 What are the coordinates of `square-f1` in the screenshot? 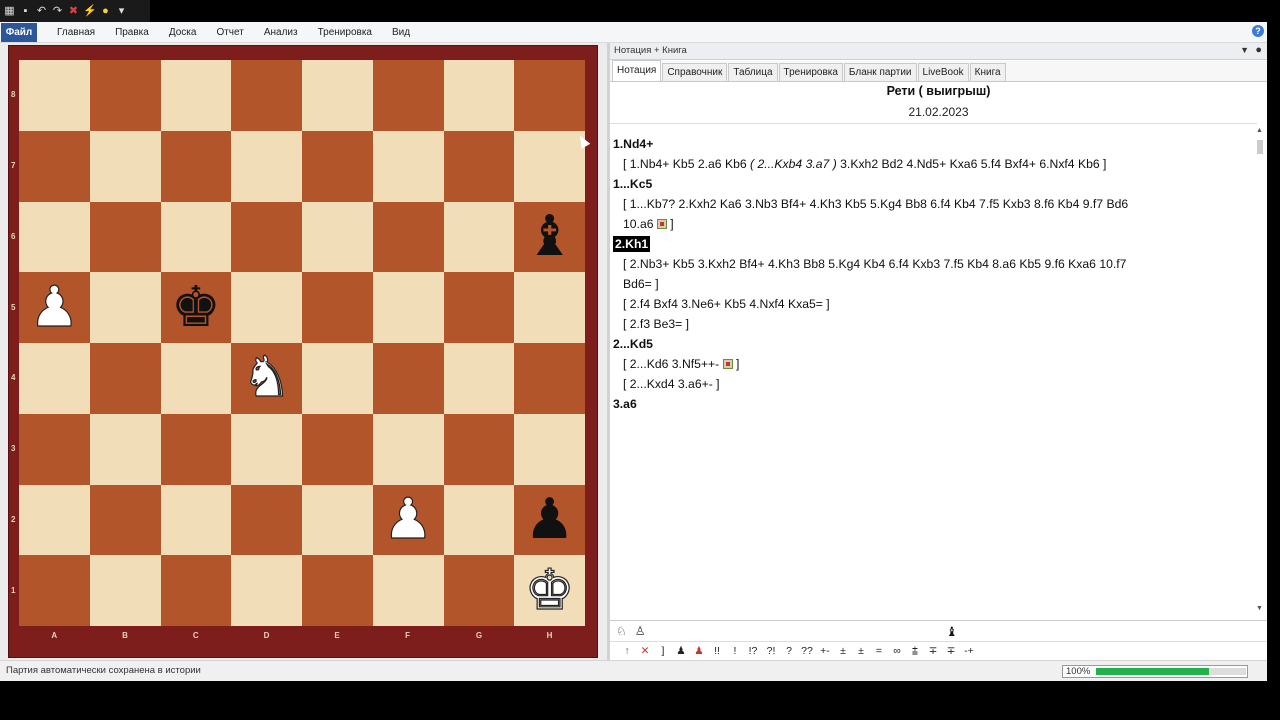 It's located at (408, 590).